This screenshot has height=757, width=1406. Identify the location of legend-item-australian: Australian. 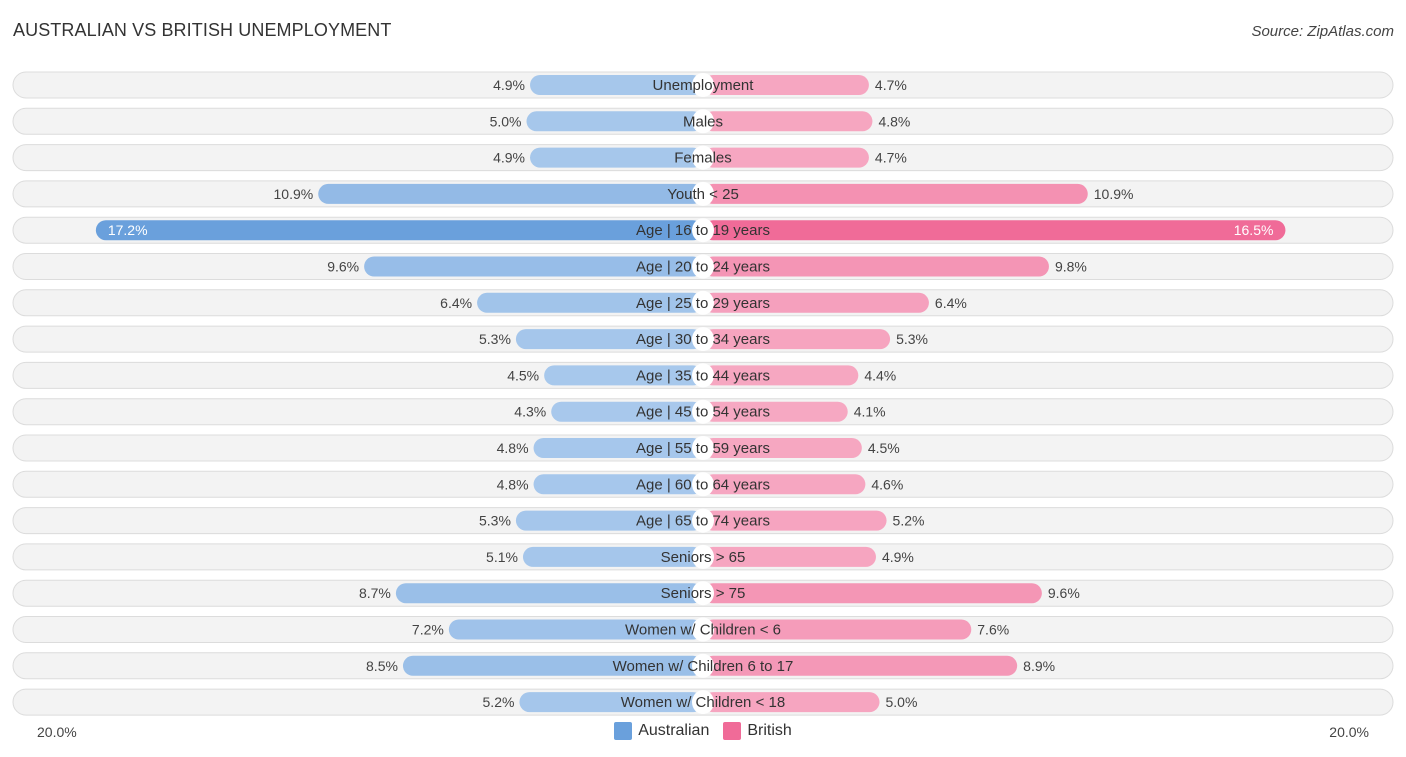
(661, 731).